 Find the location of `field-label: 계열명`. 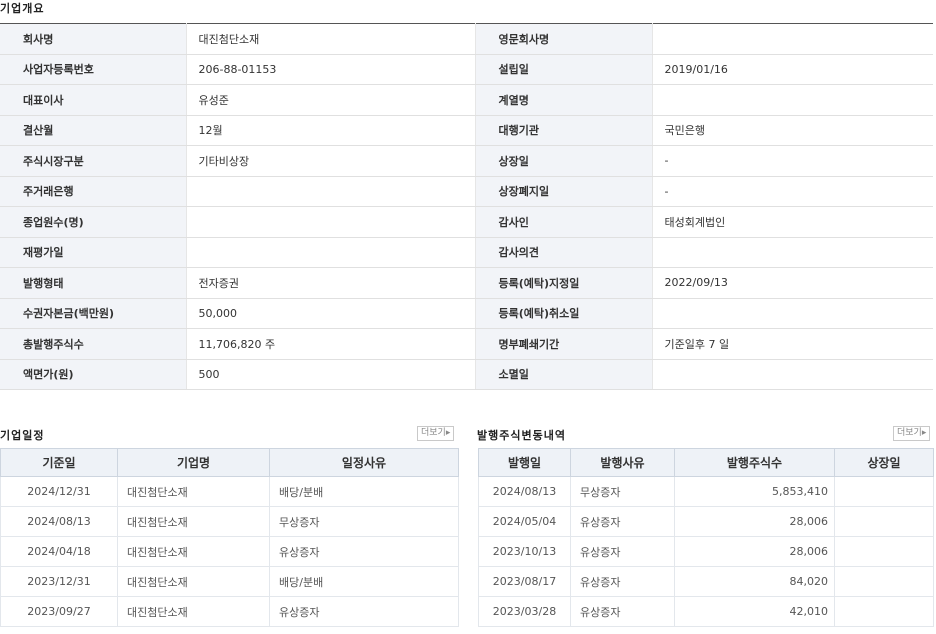

field-label: 계열명 is located at coordinates (563, 100).